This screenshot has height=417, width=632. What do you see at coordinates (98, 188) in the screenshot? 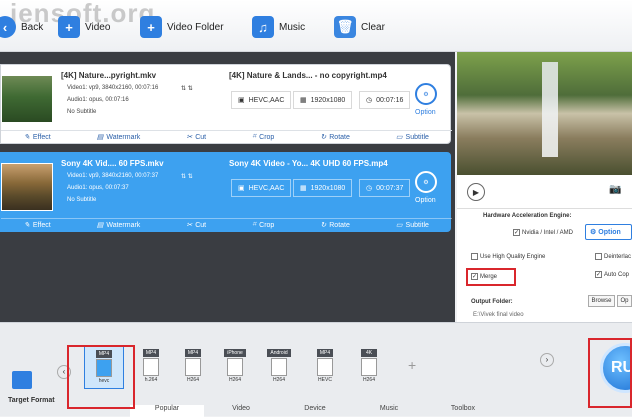
I see `audio-track-info: Audio1: opus, 00:07:37` at bounding box center [98, 188].